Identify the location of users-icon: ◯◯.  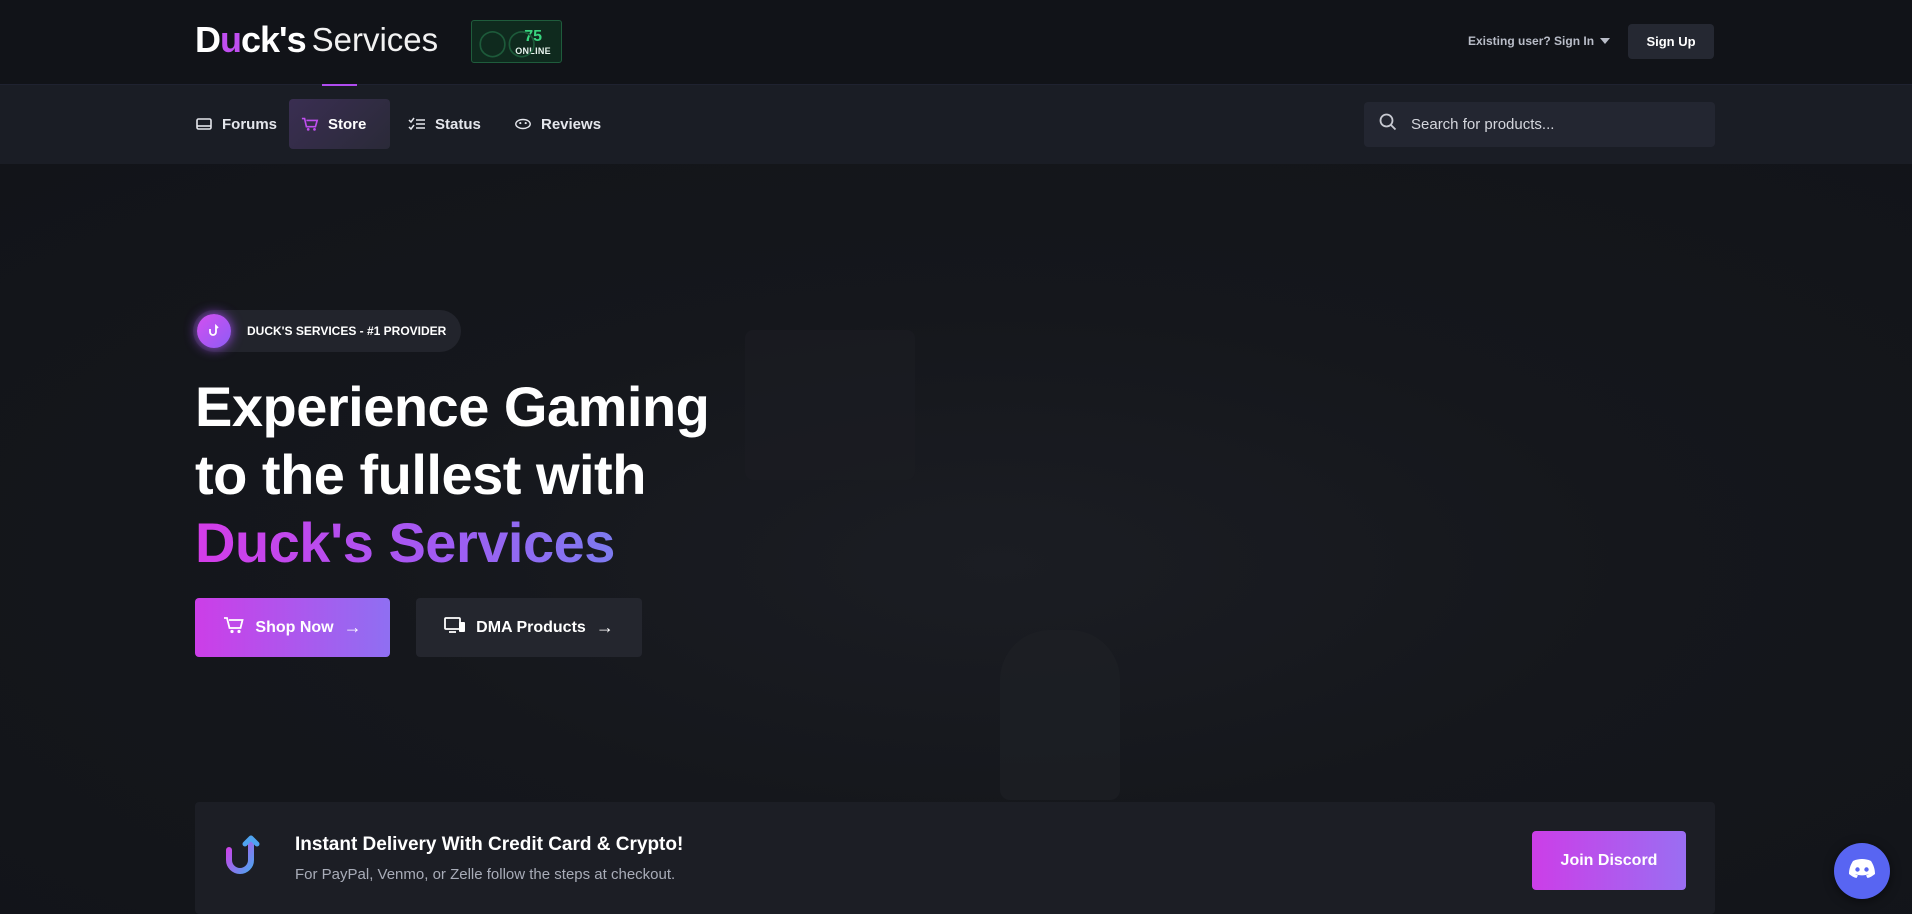
(507, 42).